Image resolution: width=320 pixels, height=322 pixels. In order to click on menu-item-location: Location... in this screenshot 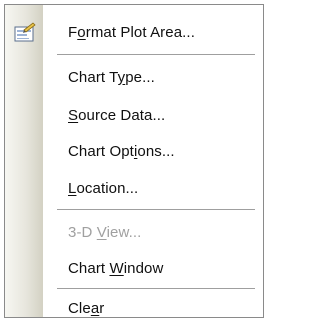, I will do `click(134, 188)`.